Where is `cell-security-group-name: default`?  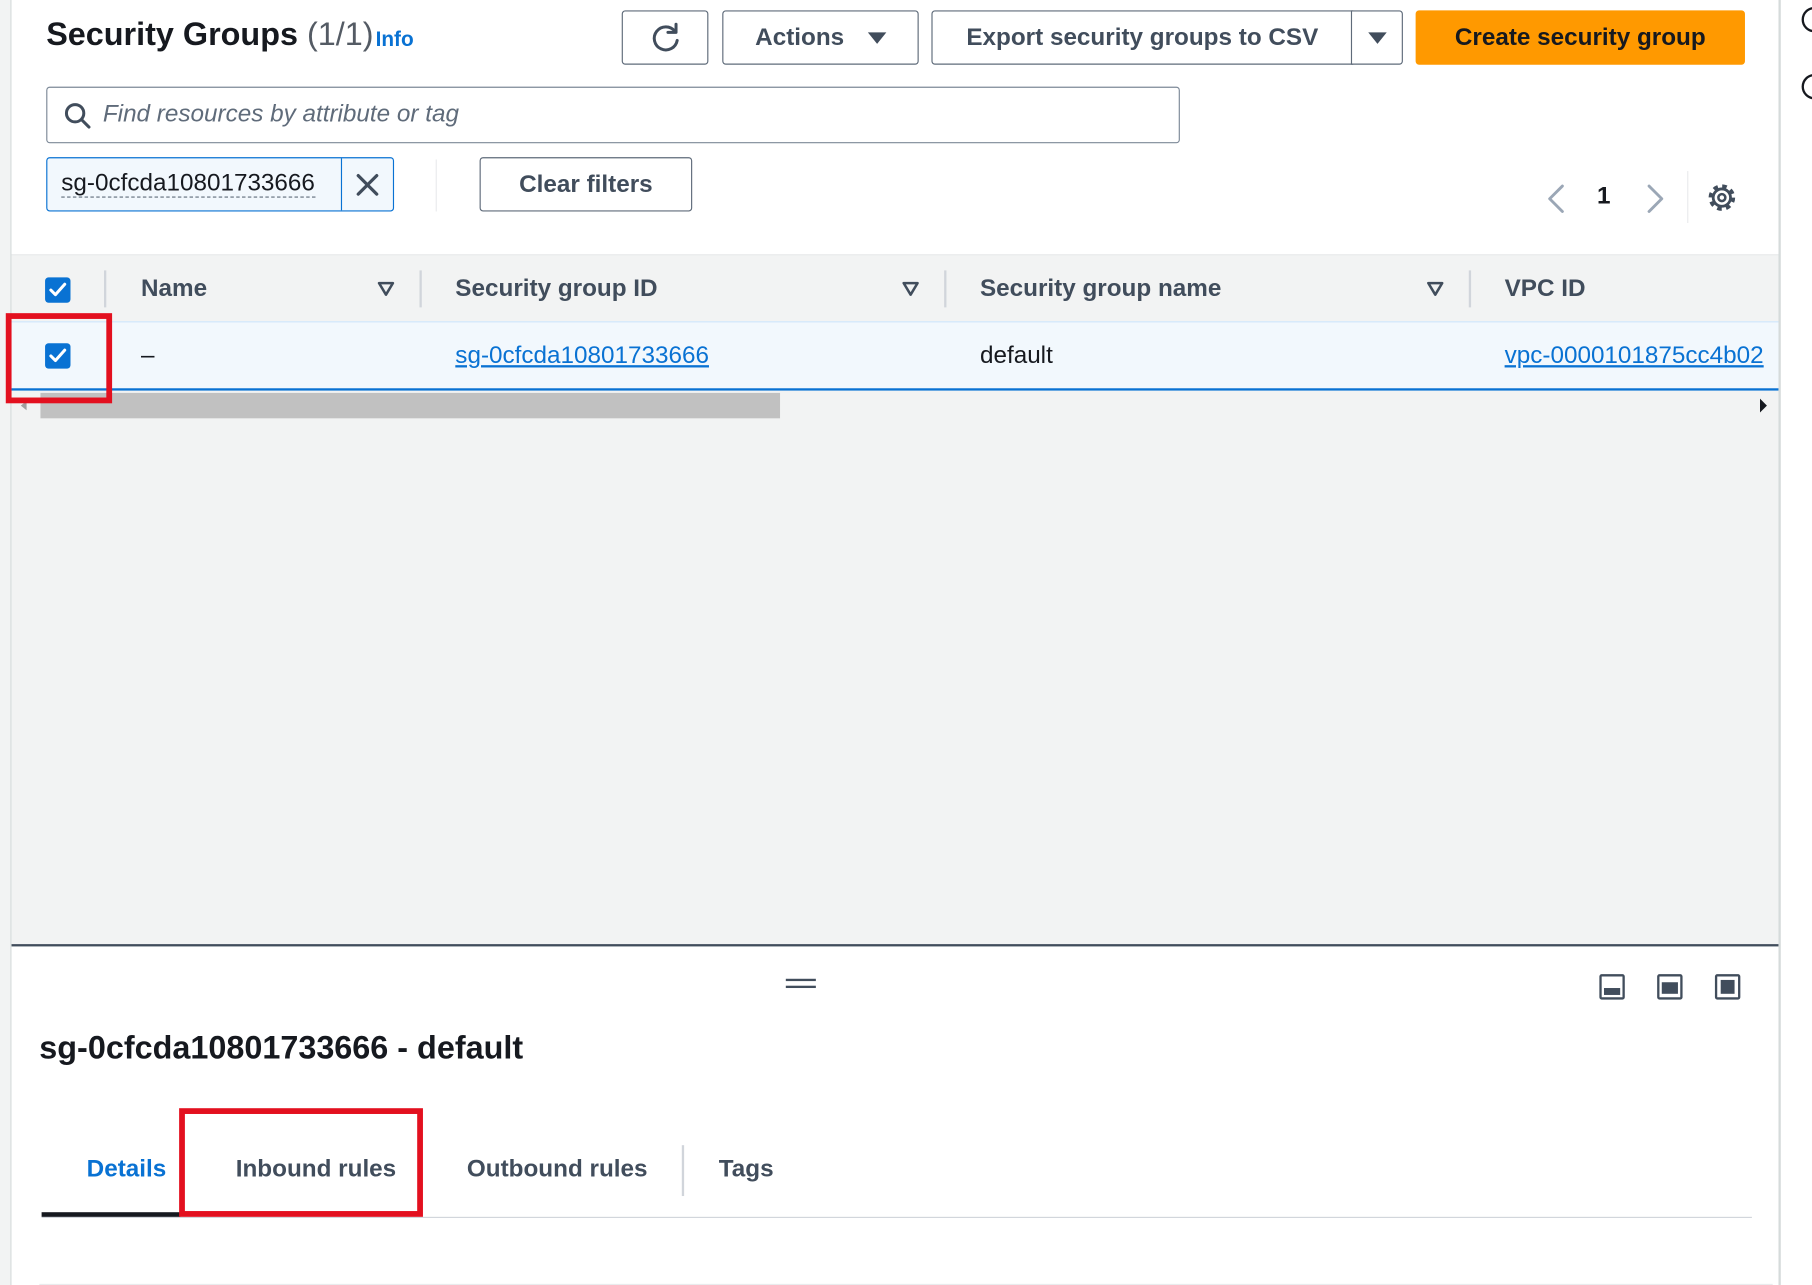
cell-security-group-name: default is located at coordinates (1016, 355).